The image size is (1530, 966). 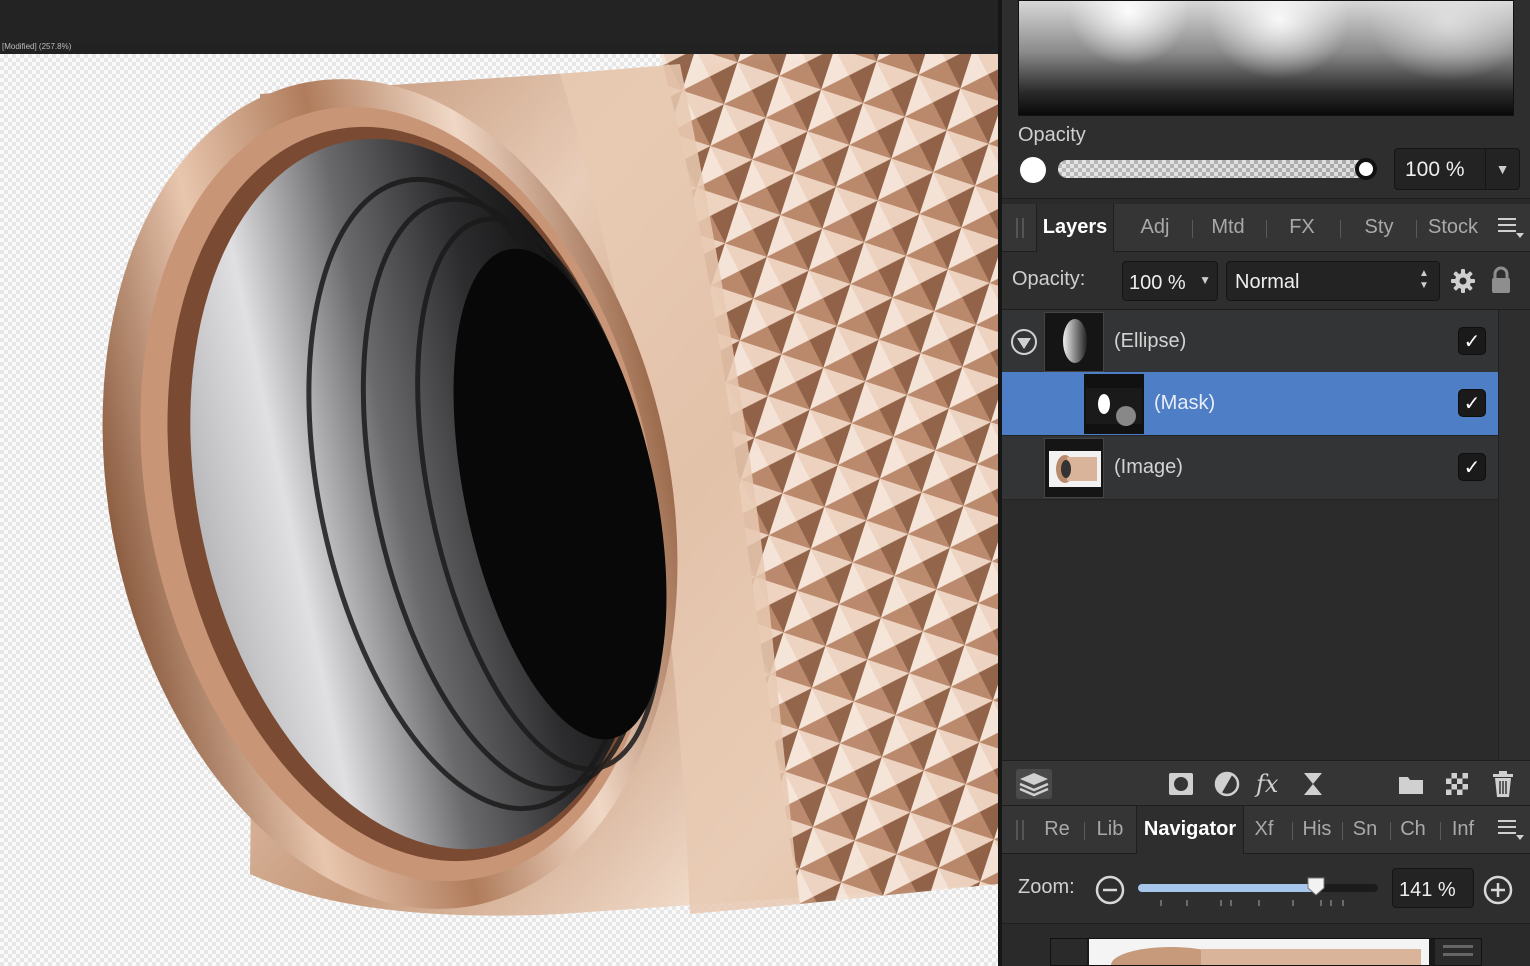 I want to click on tab-channels: Ch, so click(x=1413, y=830).